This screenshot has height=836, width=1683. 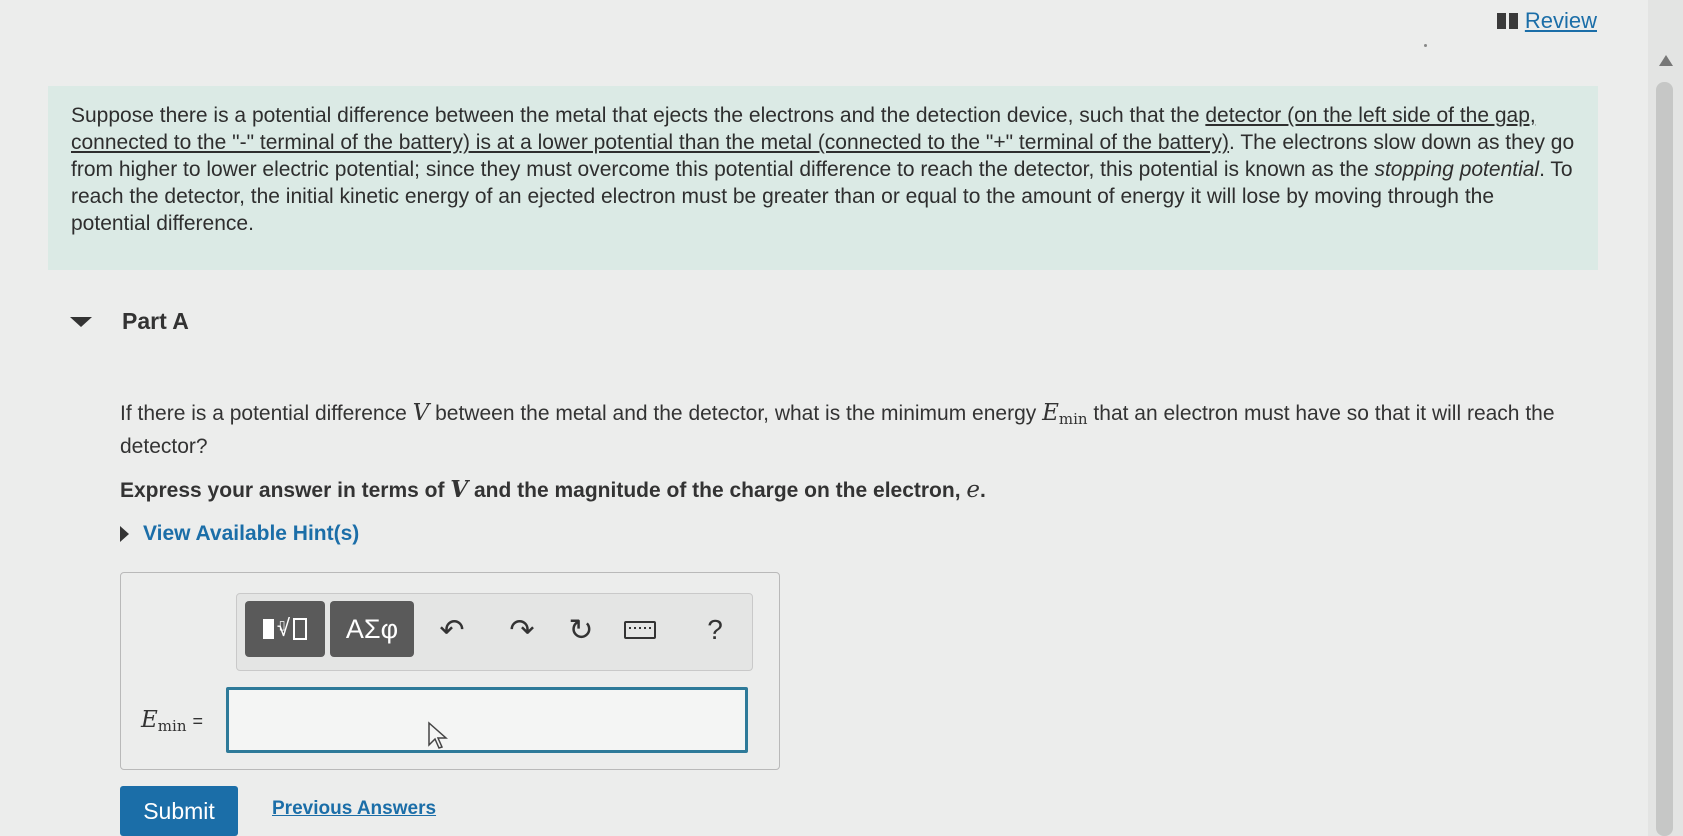 What do you see at coordinates (715, 630) in the screenshot?
I see `help-icon: ?` at bounding box center [715, 630].